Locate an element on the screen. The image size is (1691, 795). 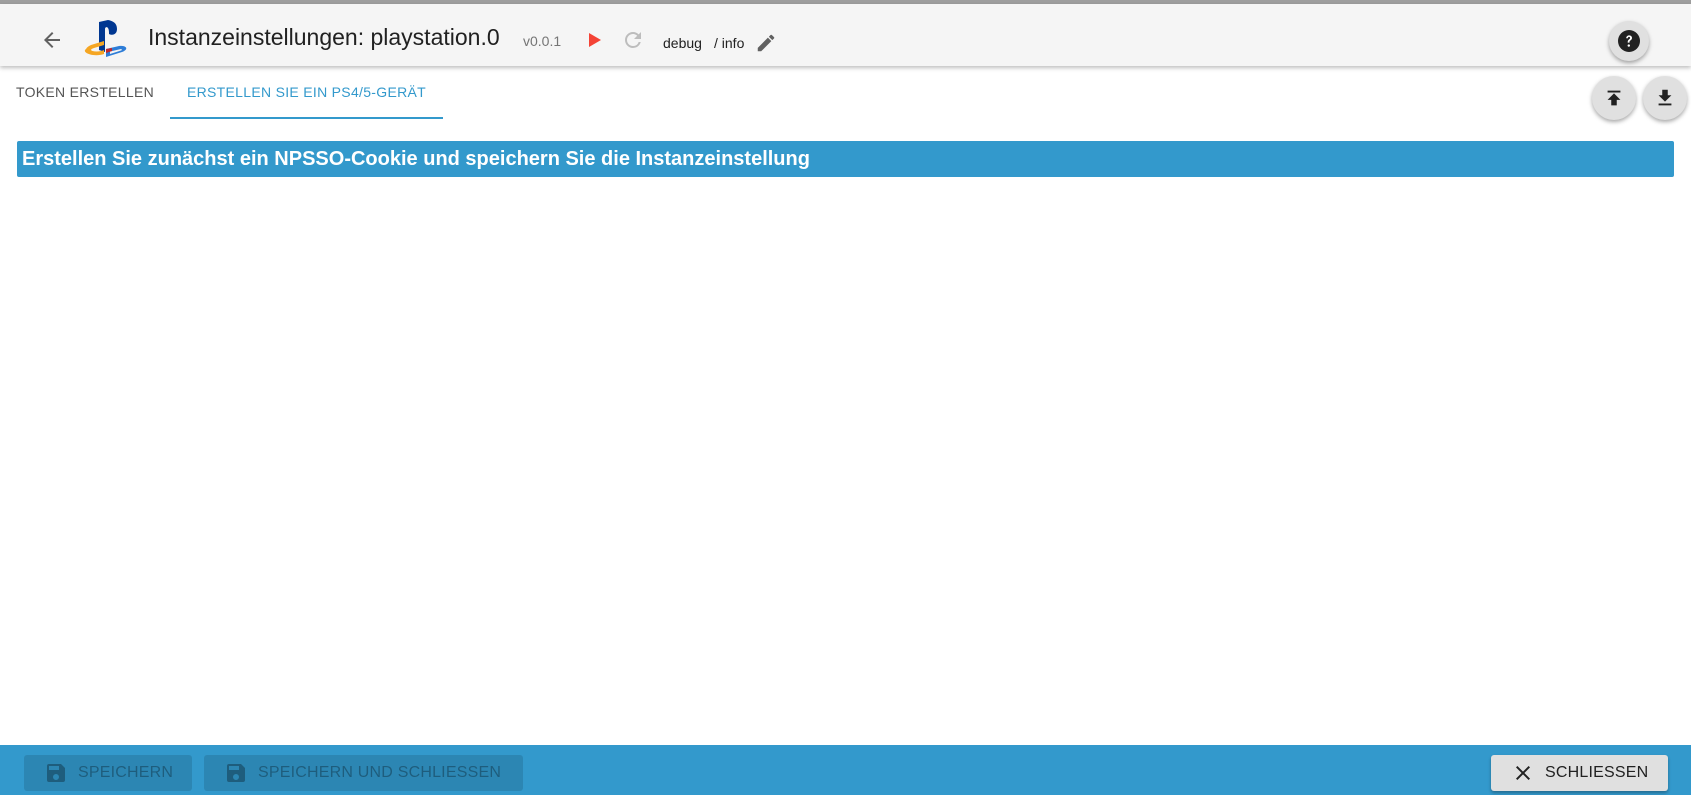
active-tab-indicator is located at coordinates (306, 118).